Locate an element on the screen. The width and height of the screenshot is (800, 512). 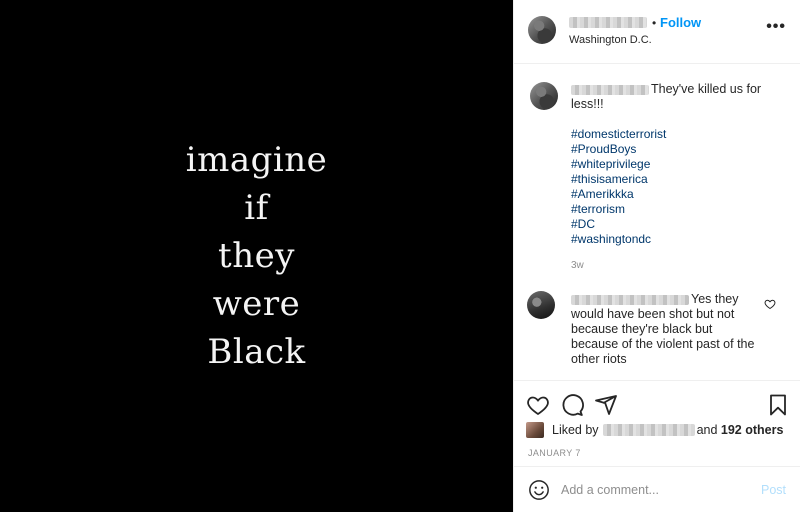
hashtag-link: #DC is located at coordinates (618, 224).